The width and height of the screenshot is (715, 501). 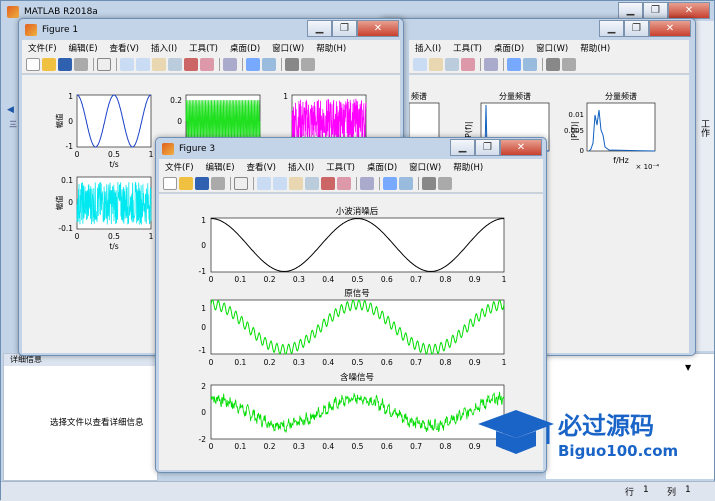 I want to click on fig1-menu-window: 窗口(W), so click(x=288, y=48).